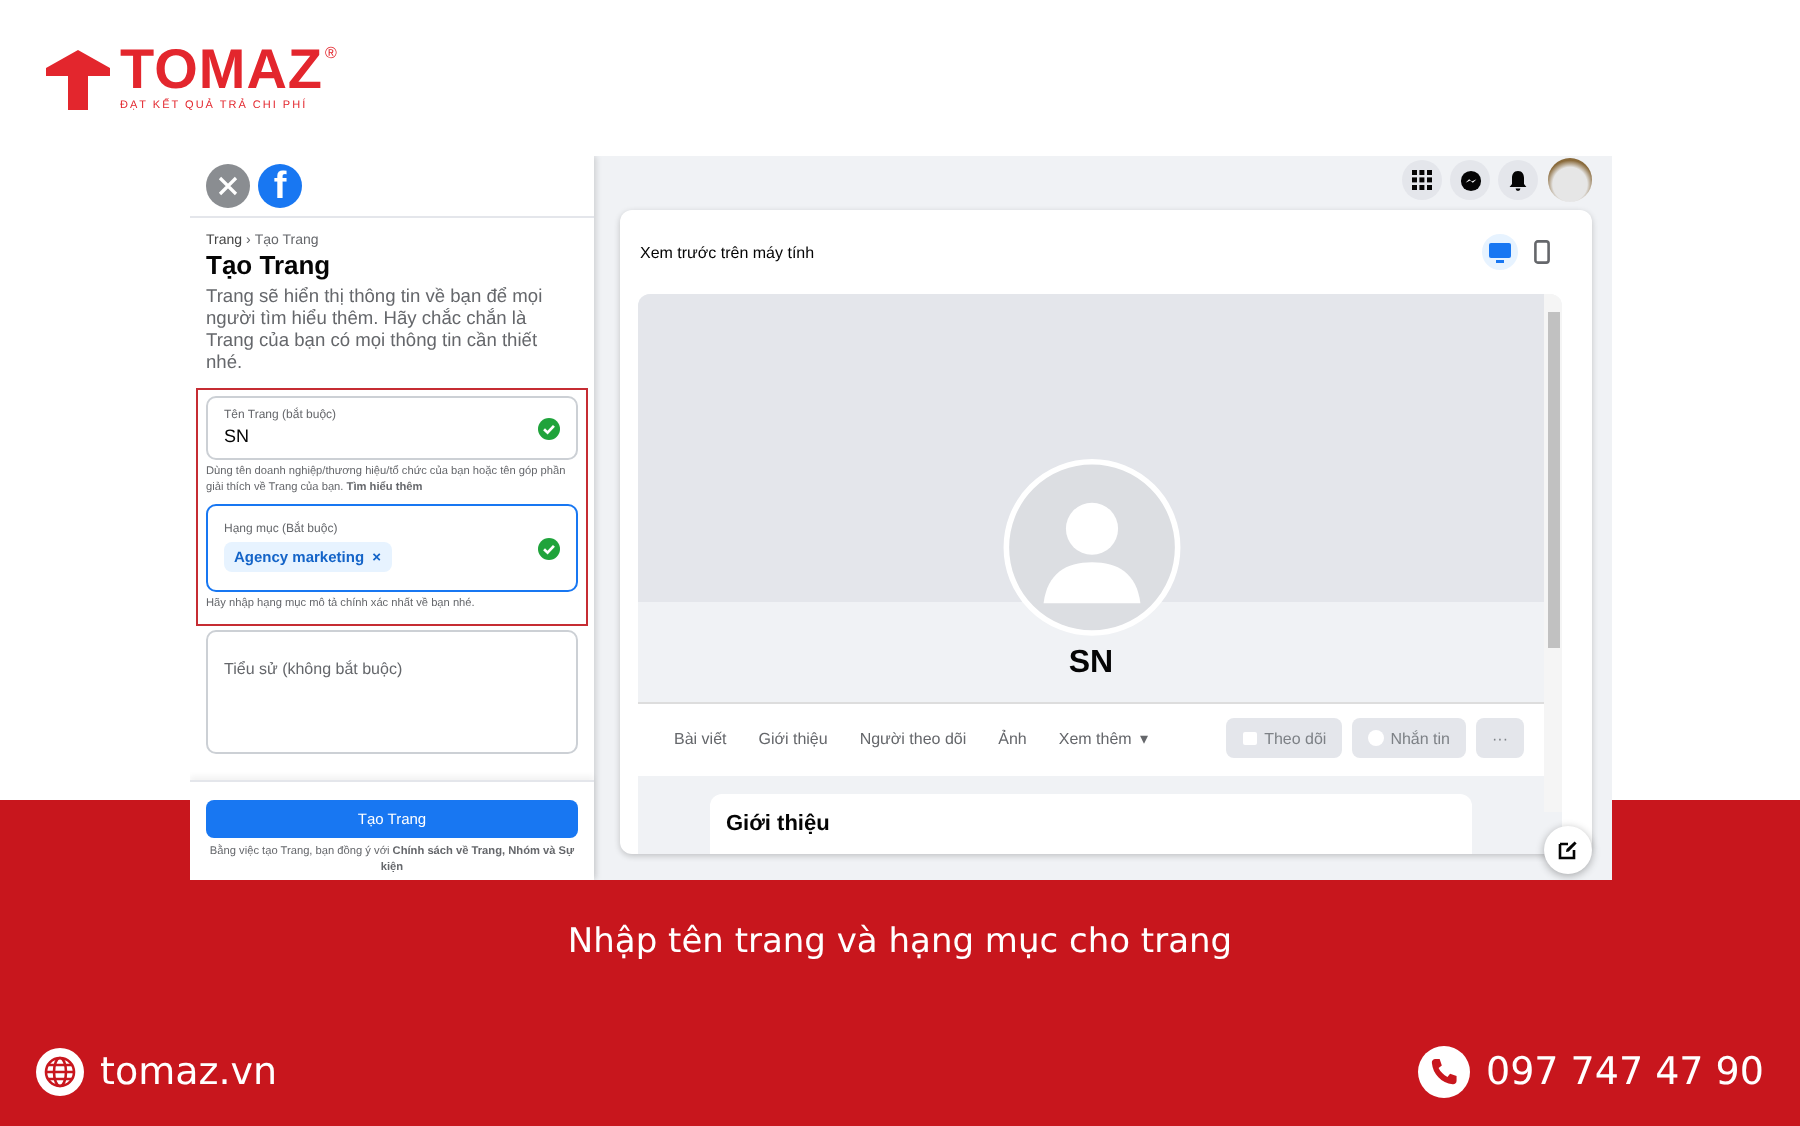  What do you see at coordinates (900, 942) in the screenshot?
I see `caption-text: Nhập tên trang và hạng mục cho trang` at bounding box center [900, 942].